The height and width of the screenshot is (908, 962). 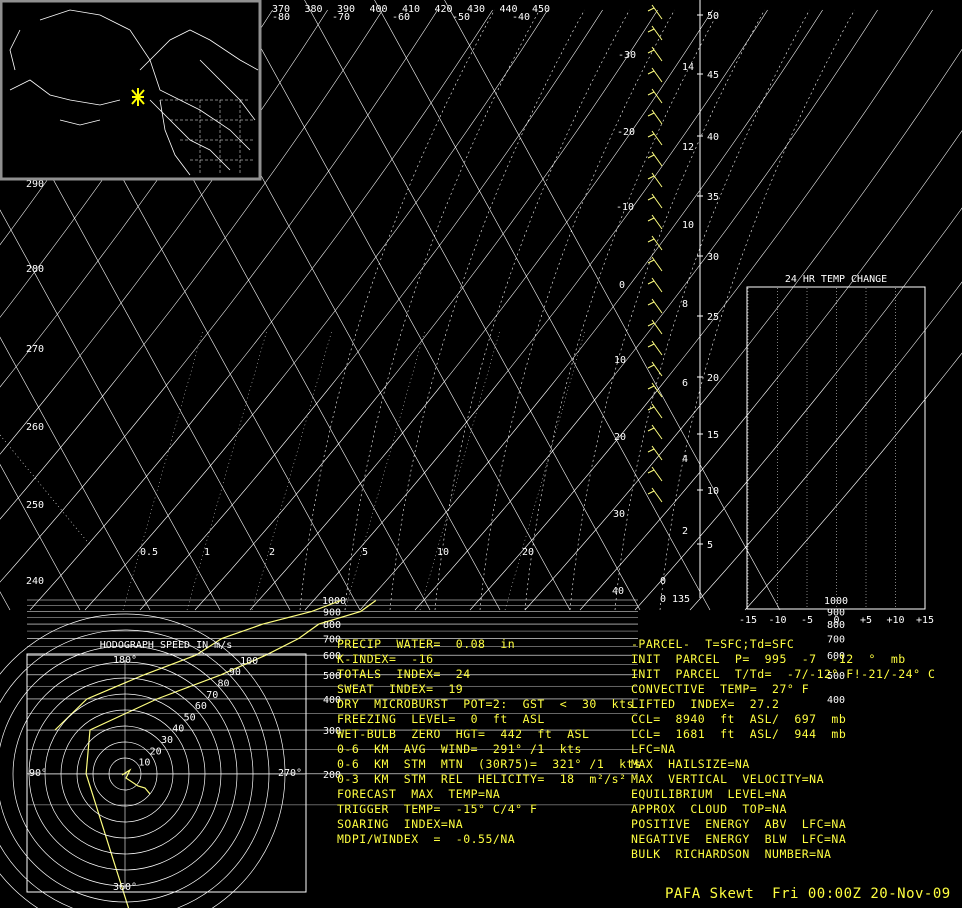 What do you see at coordinates (178, 729) in the screenshot?
I see `hodograph-ring-label: 40` at bounding box center [178, 729].